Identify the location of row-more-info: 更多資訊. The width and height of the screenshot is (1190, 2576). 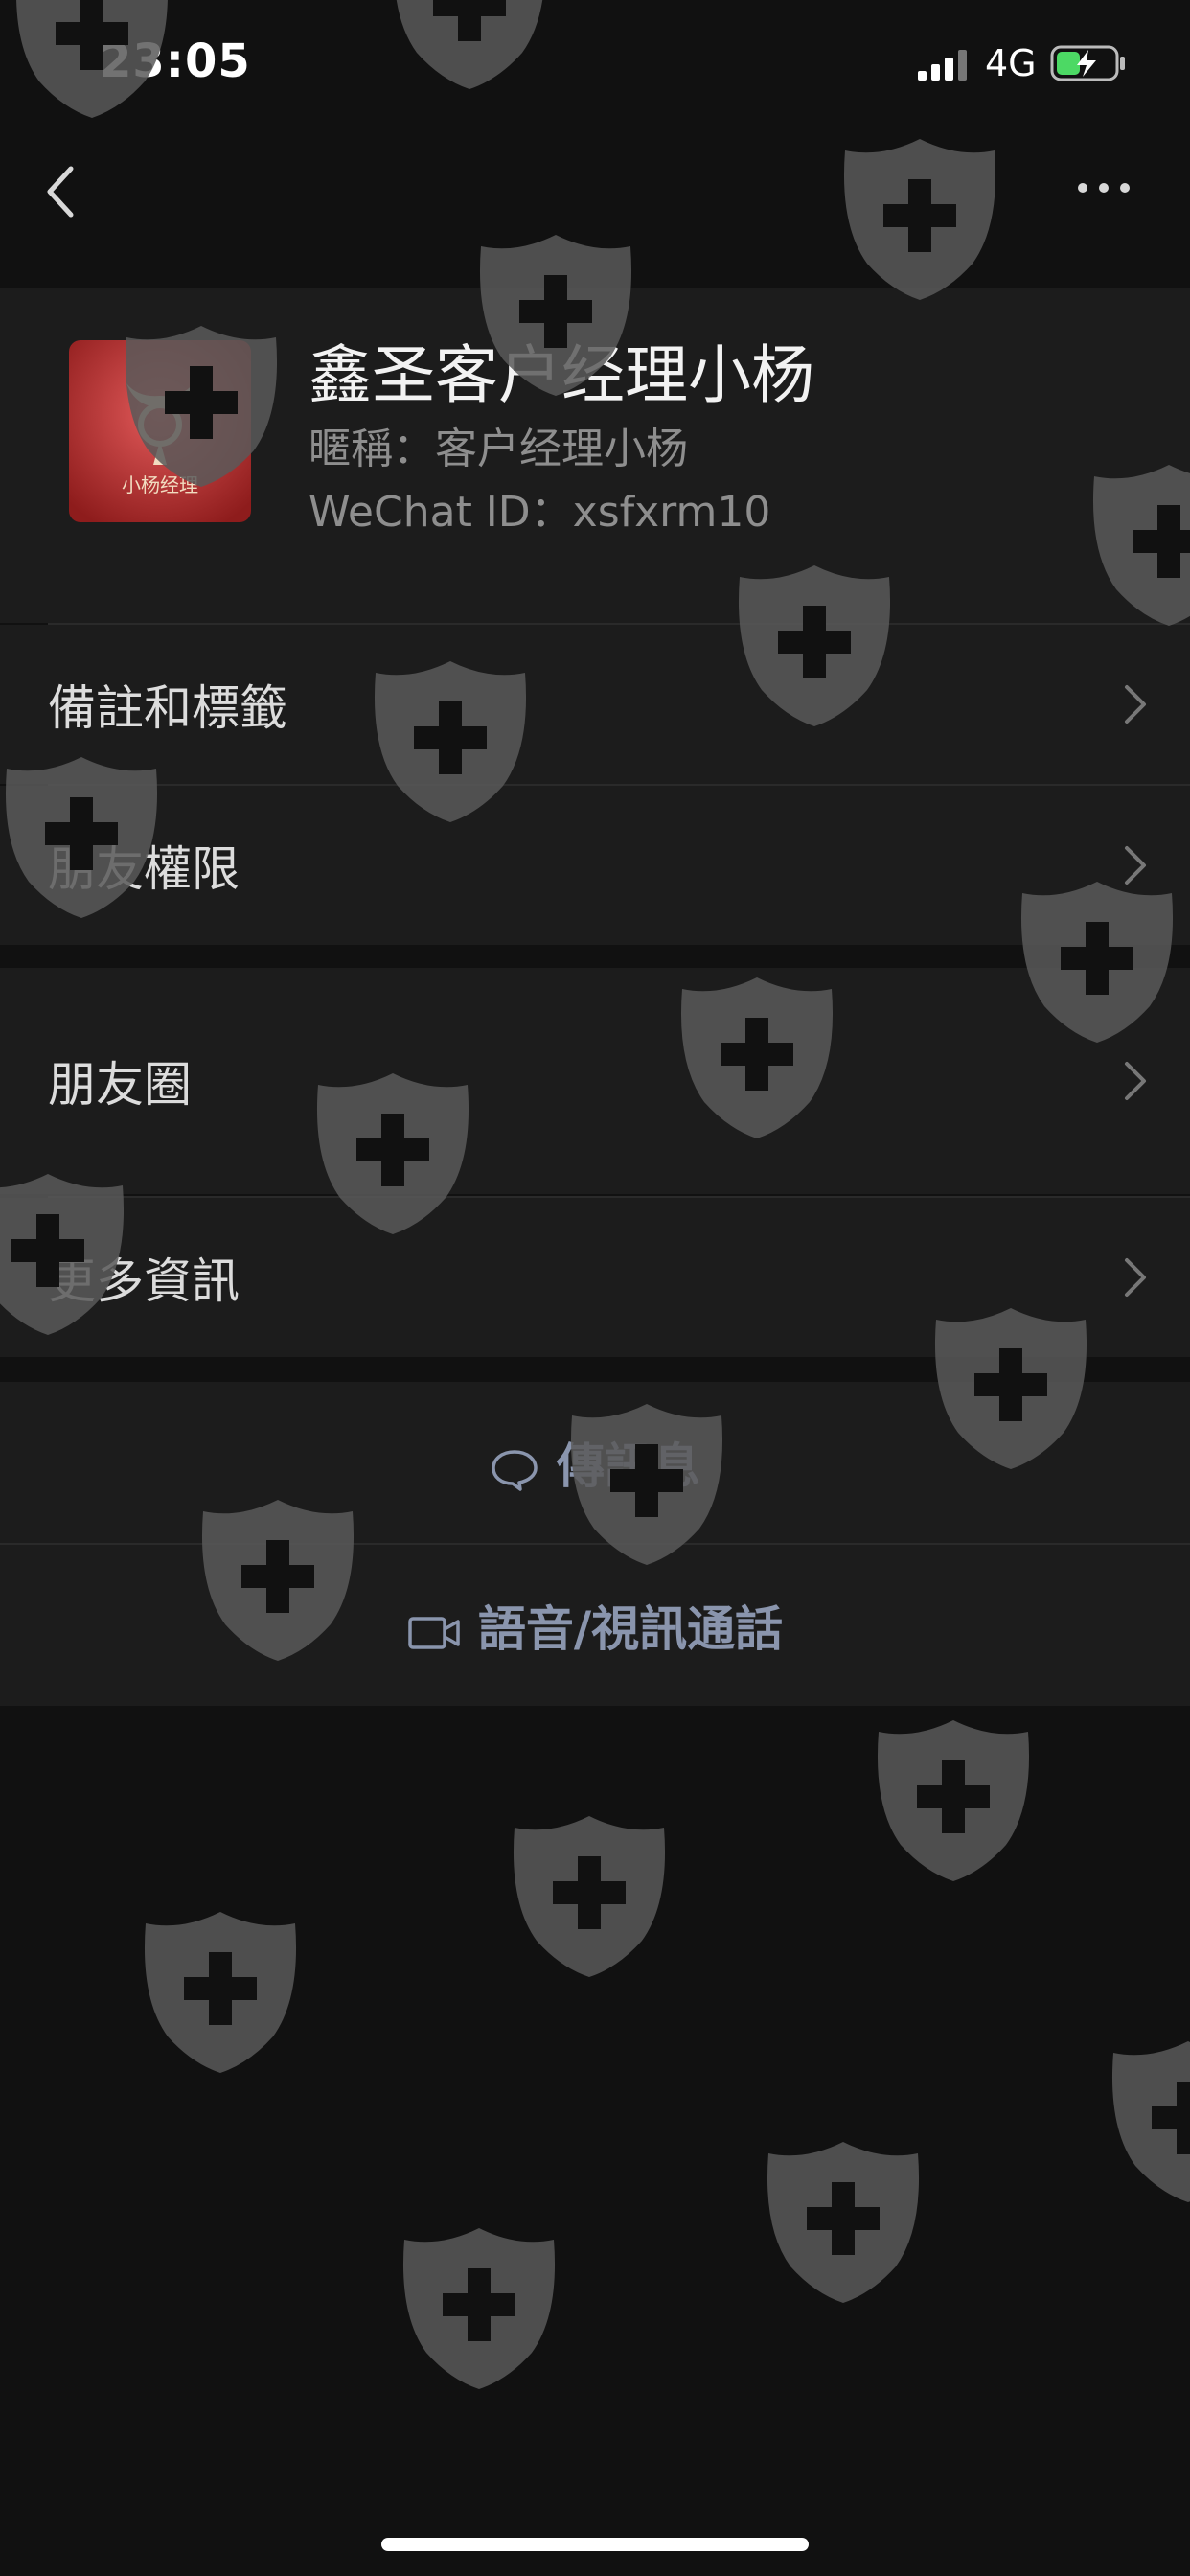
(595, 1277).